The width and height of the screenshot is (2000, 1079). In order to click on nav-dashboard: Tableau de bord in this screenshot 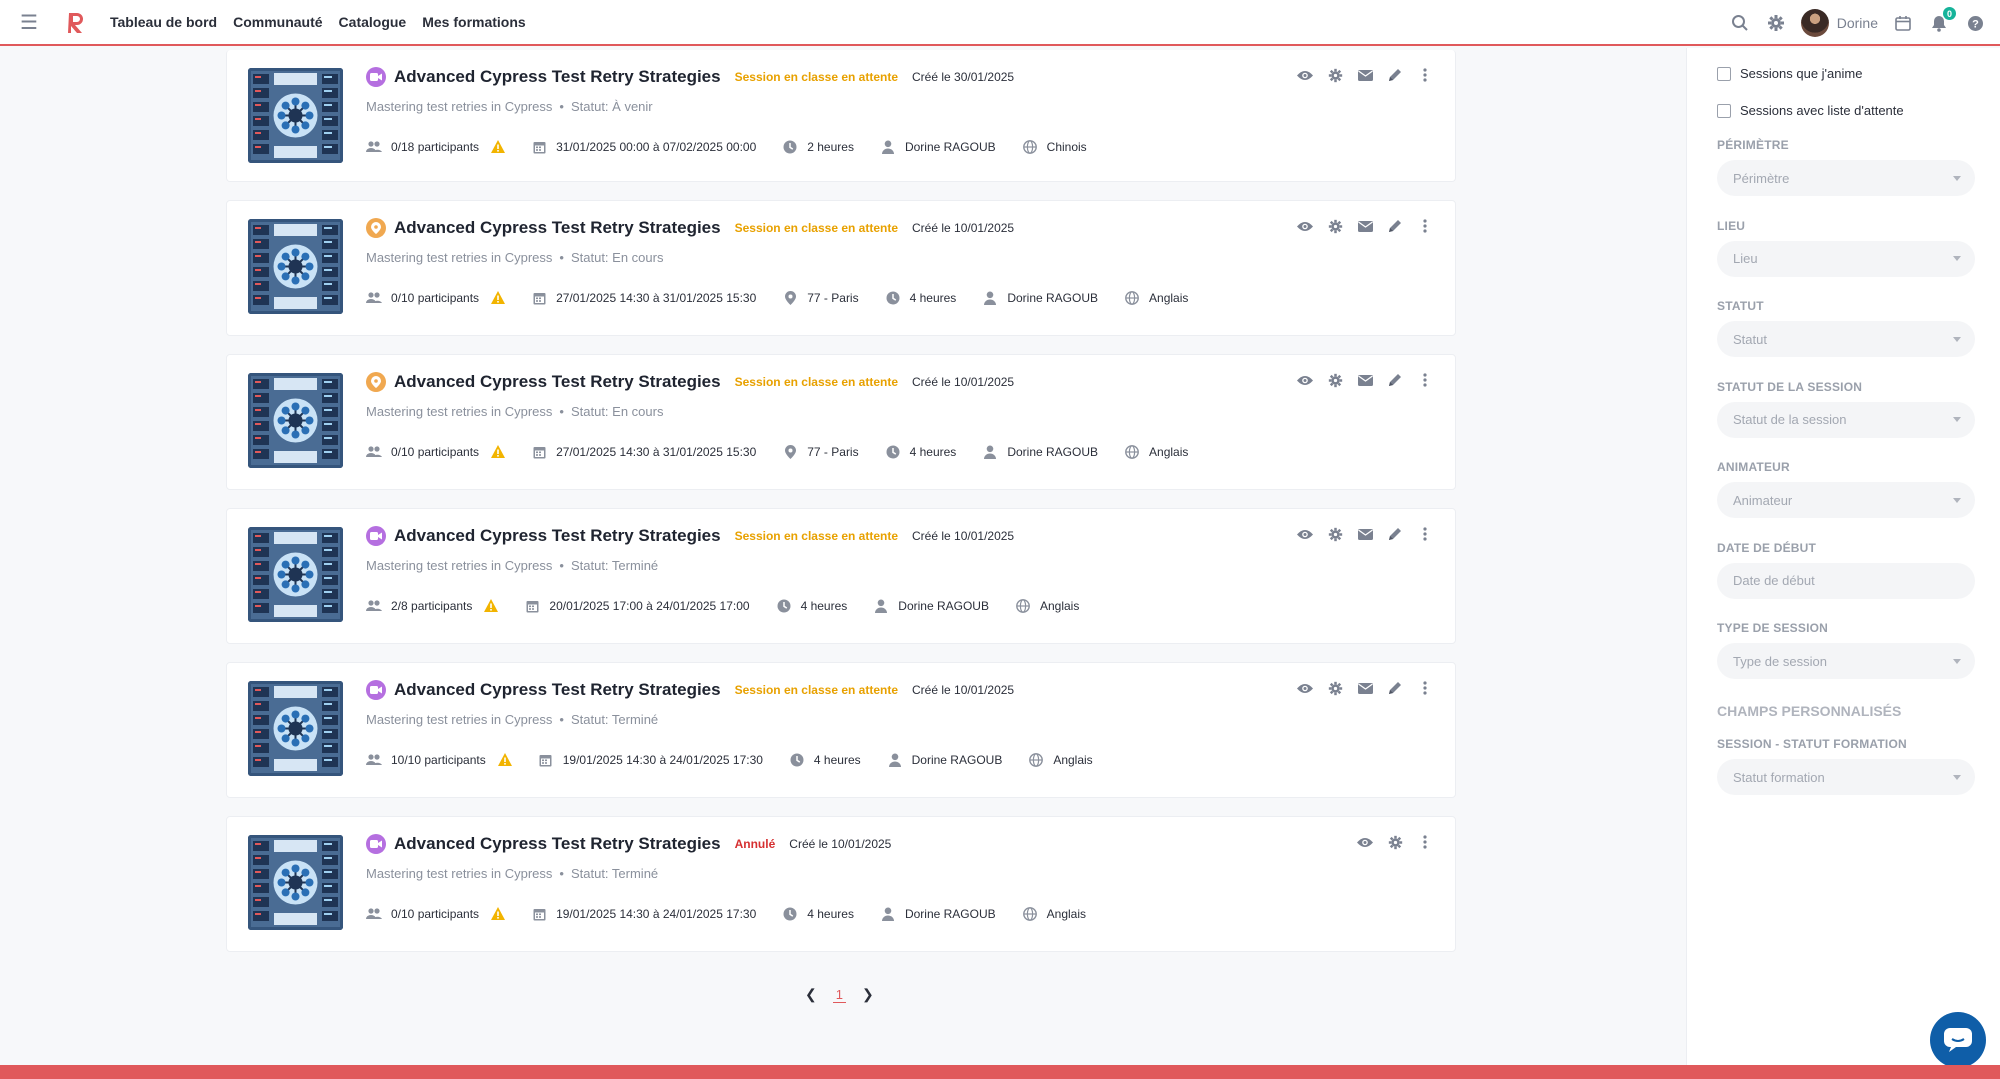, I will do `click(163, 22)`.